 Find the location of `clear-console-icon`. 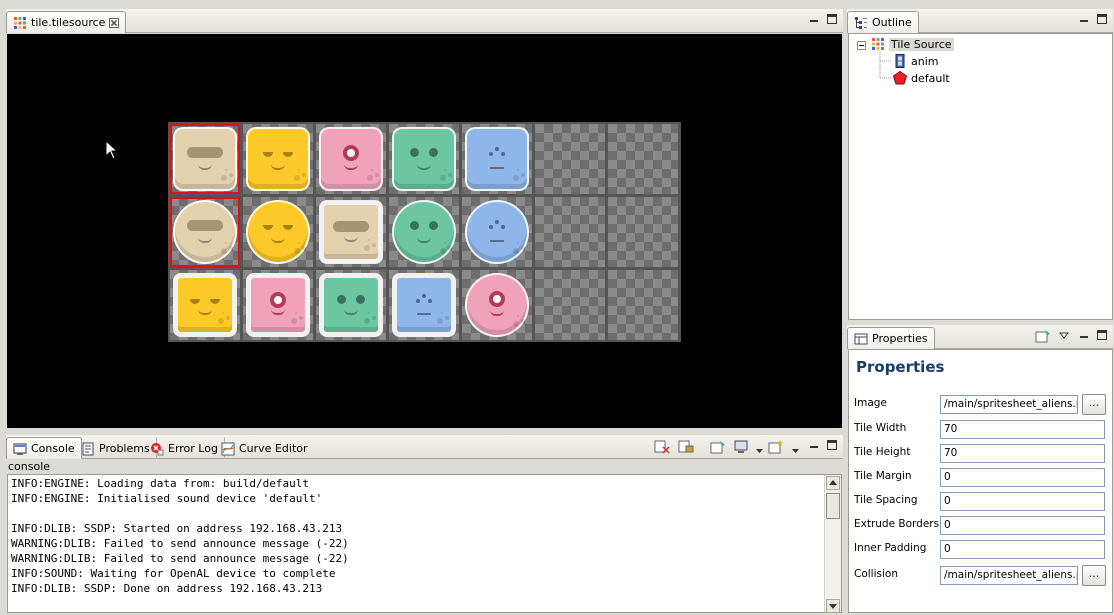

clear-console-icon is located at coordinates (662, 448).